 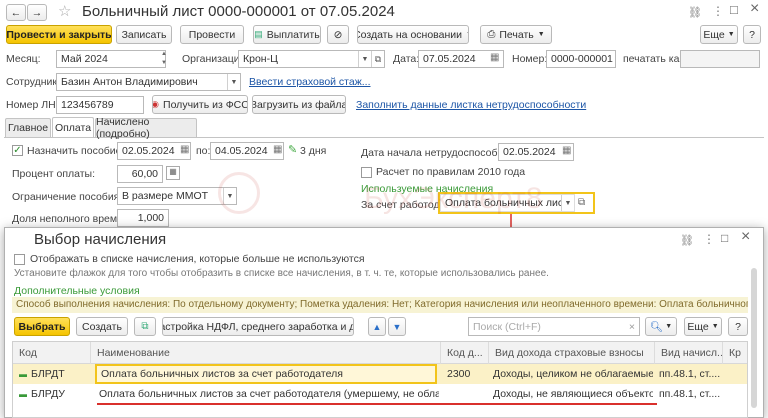 I want to click on load-from-file-button: Загрузить из файла, so click(x=299, y=104).